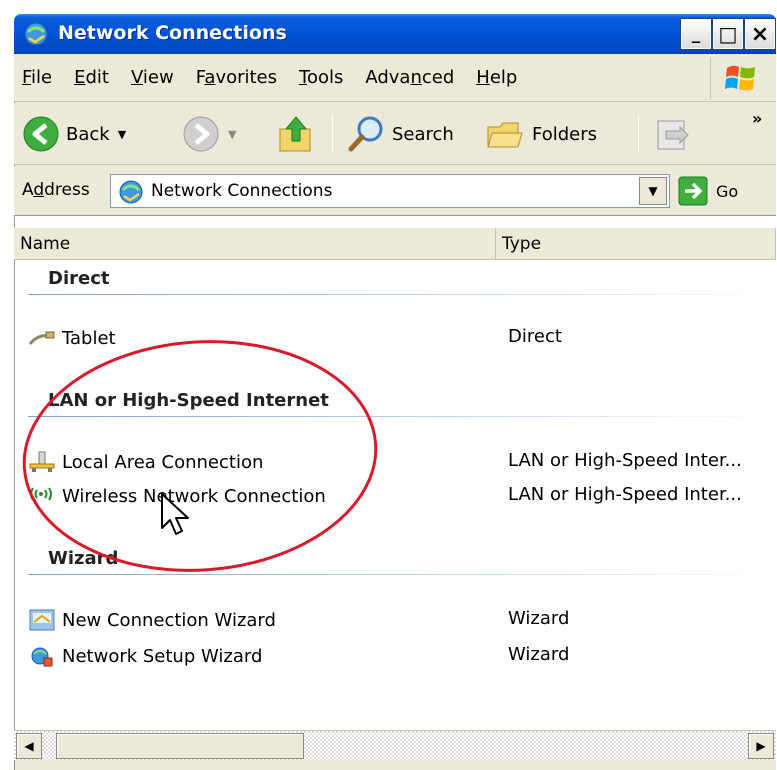  I want to click on go-arrow-icon, so click(693, 191).